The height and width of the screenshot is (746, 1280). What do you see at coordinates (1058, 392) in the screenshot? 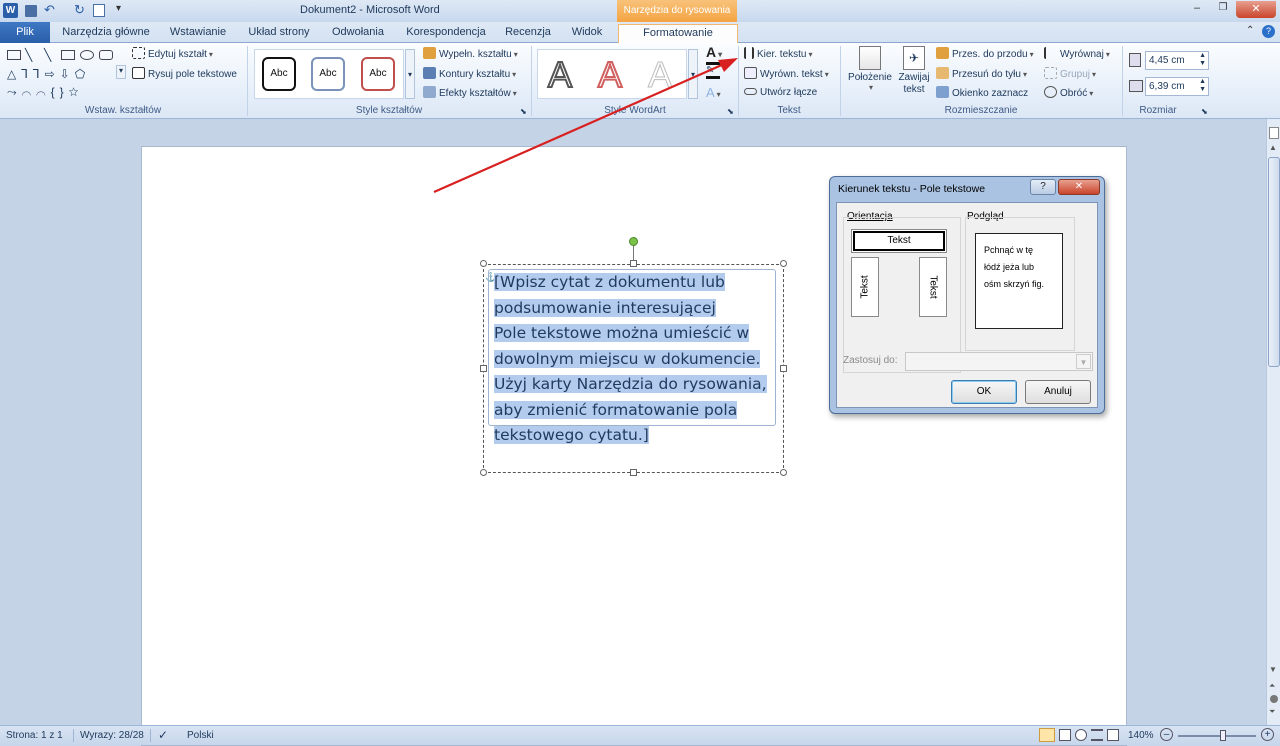
I see `cancel-button: Anuluj` at bounding box center [1058, 392].